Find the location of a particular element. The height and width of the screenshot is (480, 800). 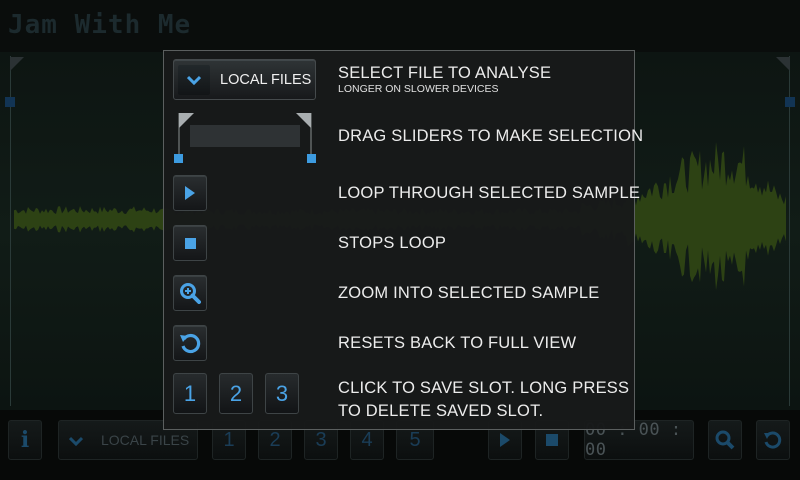

stop-button is located at coordinates (190, 243).